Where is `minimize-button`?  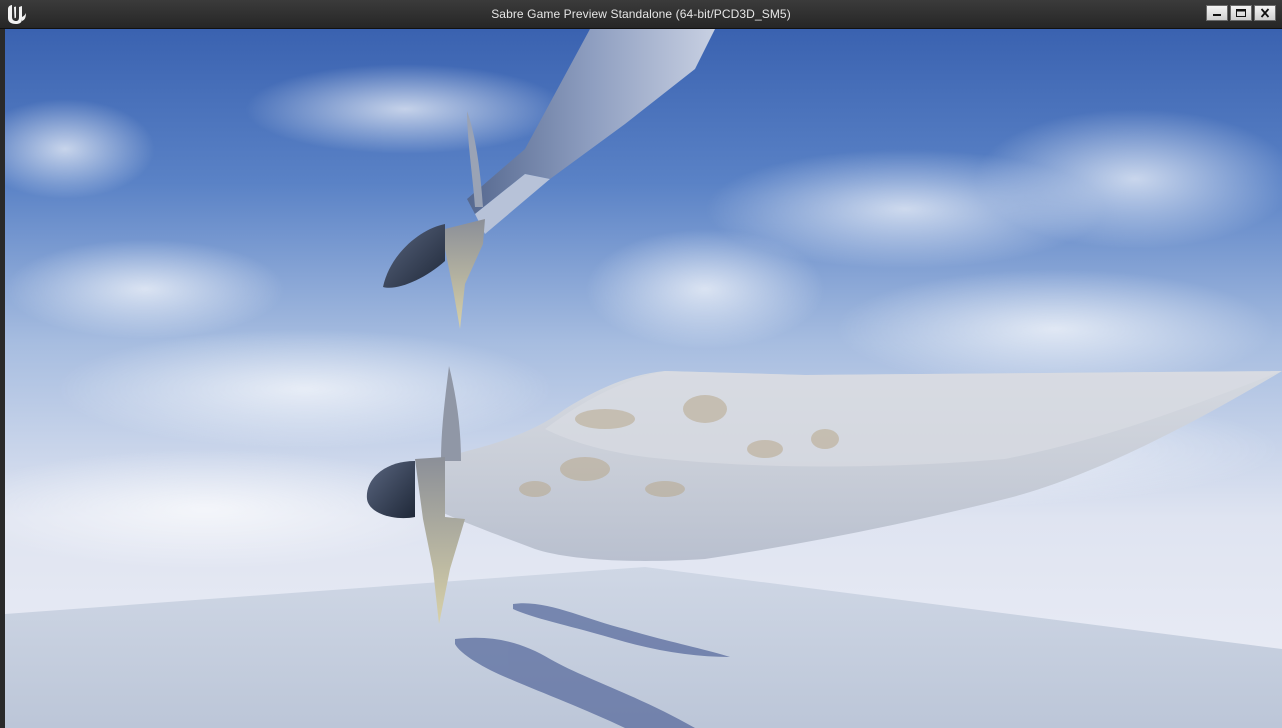 minimize-button is located at coordinates (1217, 13).